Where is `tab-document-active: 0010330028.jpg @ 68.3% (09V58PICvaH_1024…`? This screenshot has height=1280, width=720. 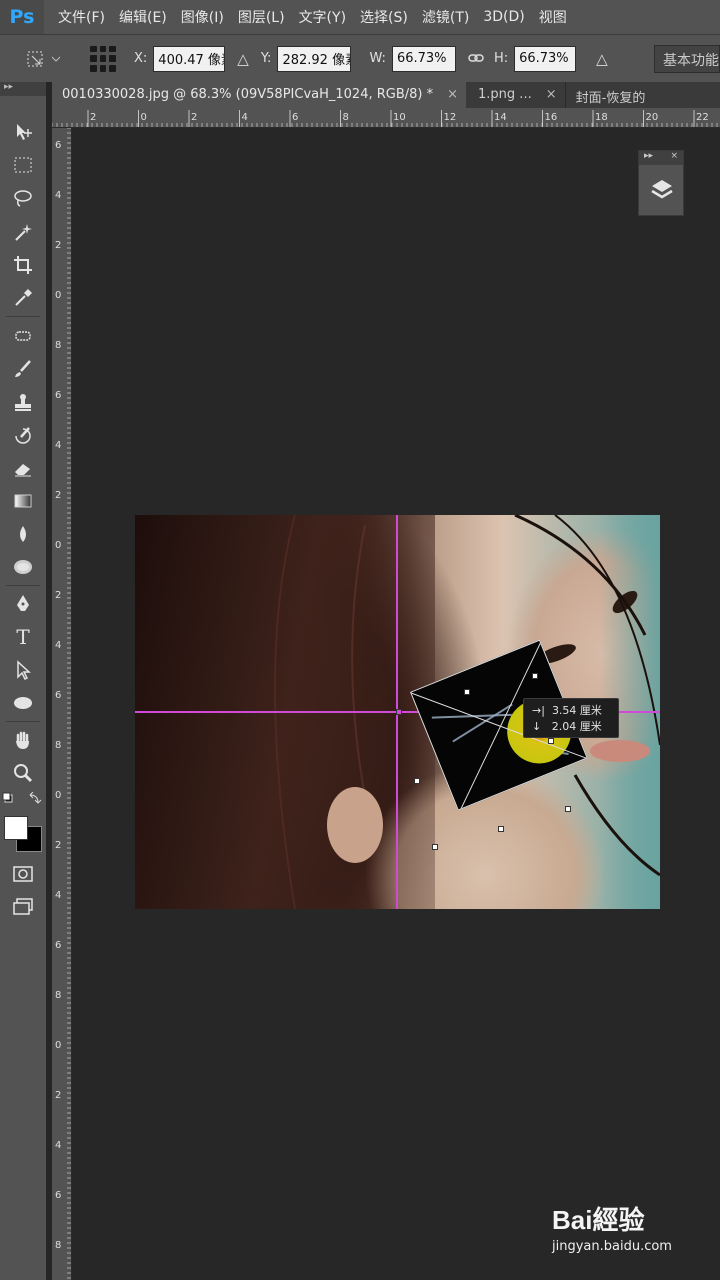
tab-document-active: 0010330028.jpg @ 68.3% (09V58PICvaH_1024… is located at coordinates (259, 95).